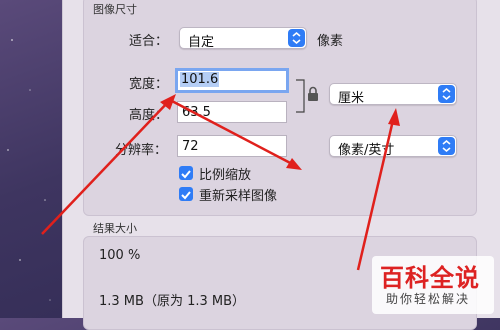 This screenshot has width=500, height=330. What do you see at coordinates (393, 94) in the screenshot?
I see `length-unit-popup: 厘米` at bounding box center [393, 94].